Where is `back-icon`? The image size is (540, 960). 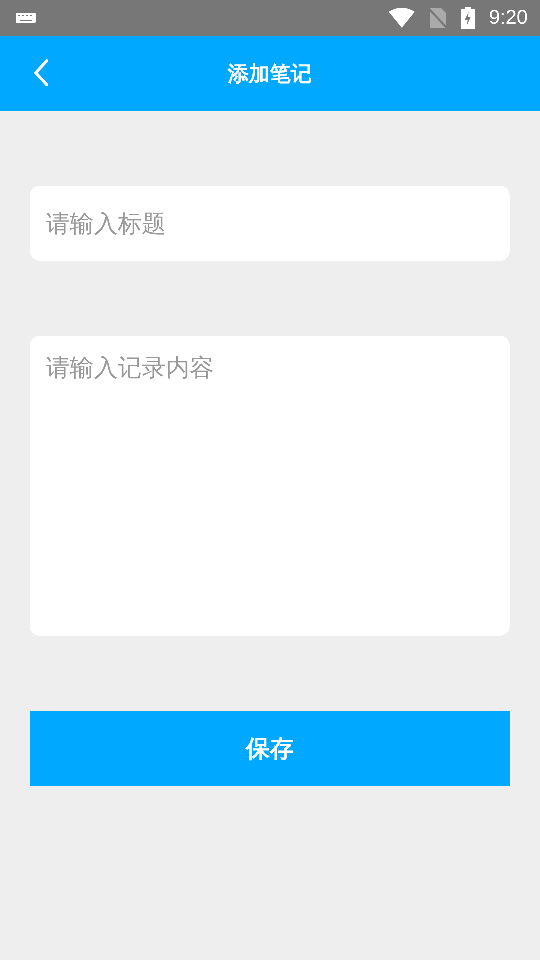 back-icon is located at coordinates (41, 73).